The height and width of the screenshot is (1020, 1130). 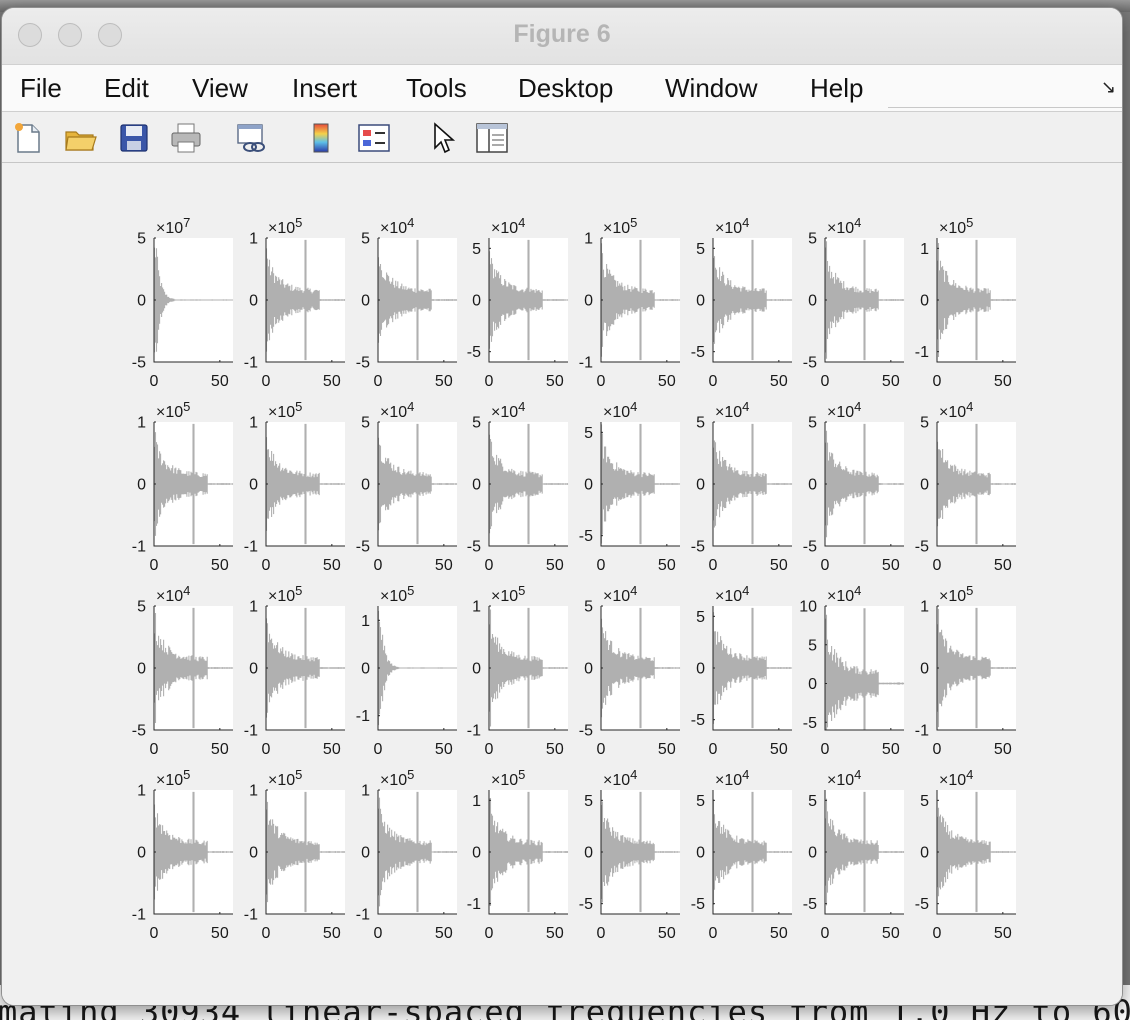 I want to click on subplot-8: 10-10 50×105, so click(x=966, y=302).